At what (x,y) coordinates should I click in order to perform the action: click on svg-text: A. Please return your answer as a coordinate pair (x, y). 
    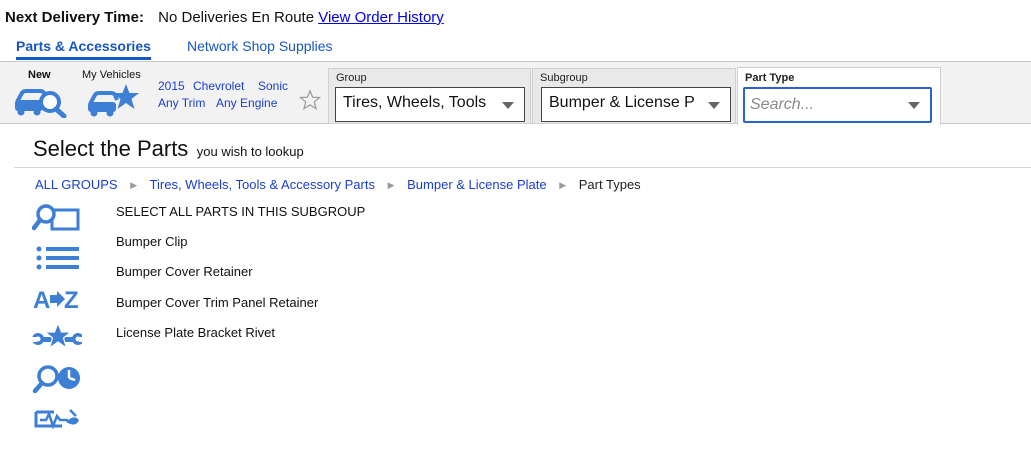
    Looking at the image, I should click on (41, 300).